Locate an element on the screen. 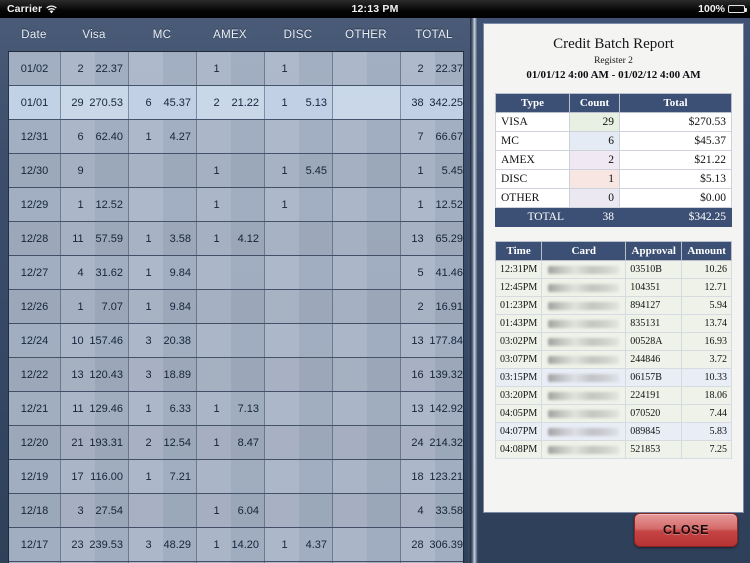 The height and width of the screenshot is (563, 750). cell-count: 11 is located at coordinates (78, 238).